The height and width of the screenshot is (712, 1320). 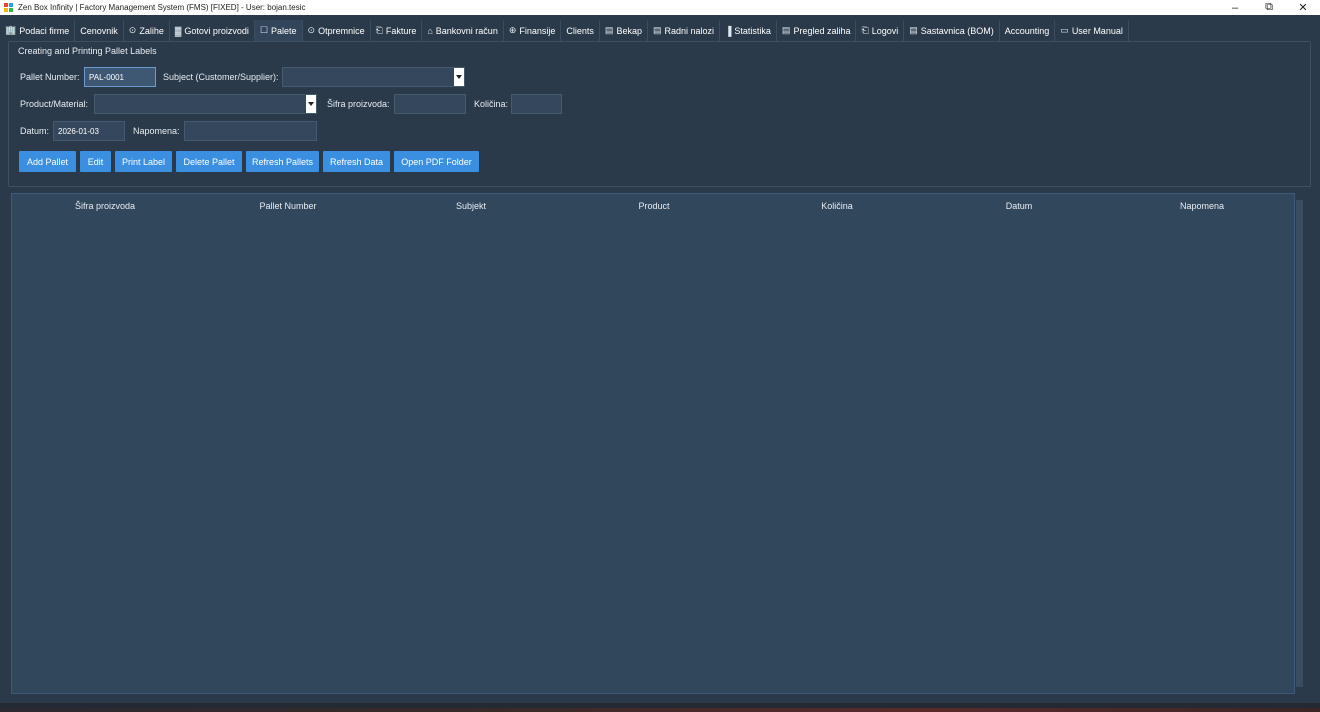 I want to click on kolicina-label: Količina:, so click(x=491, y=104).